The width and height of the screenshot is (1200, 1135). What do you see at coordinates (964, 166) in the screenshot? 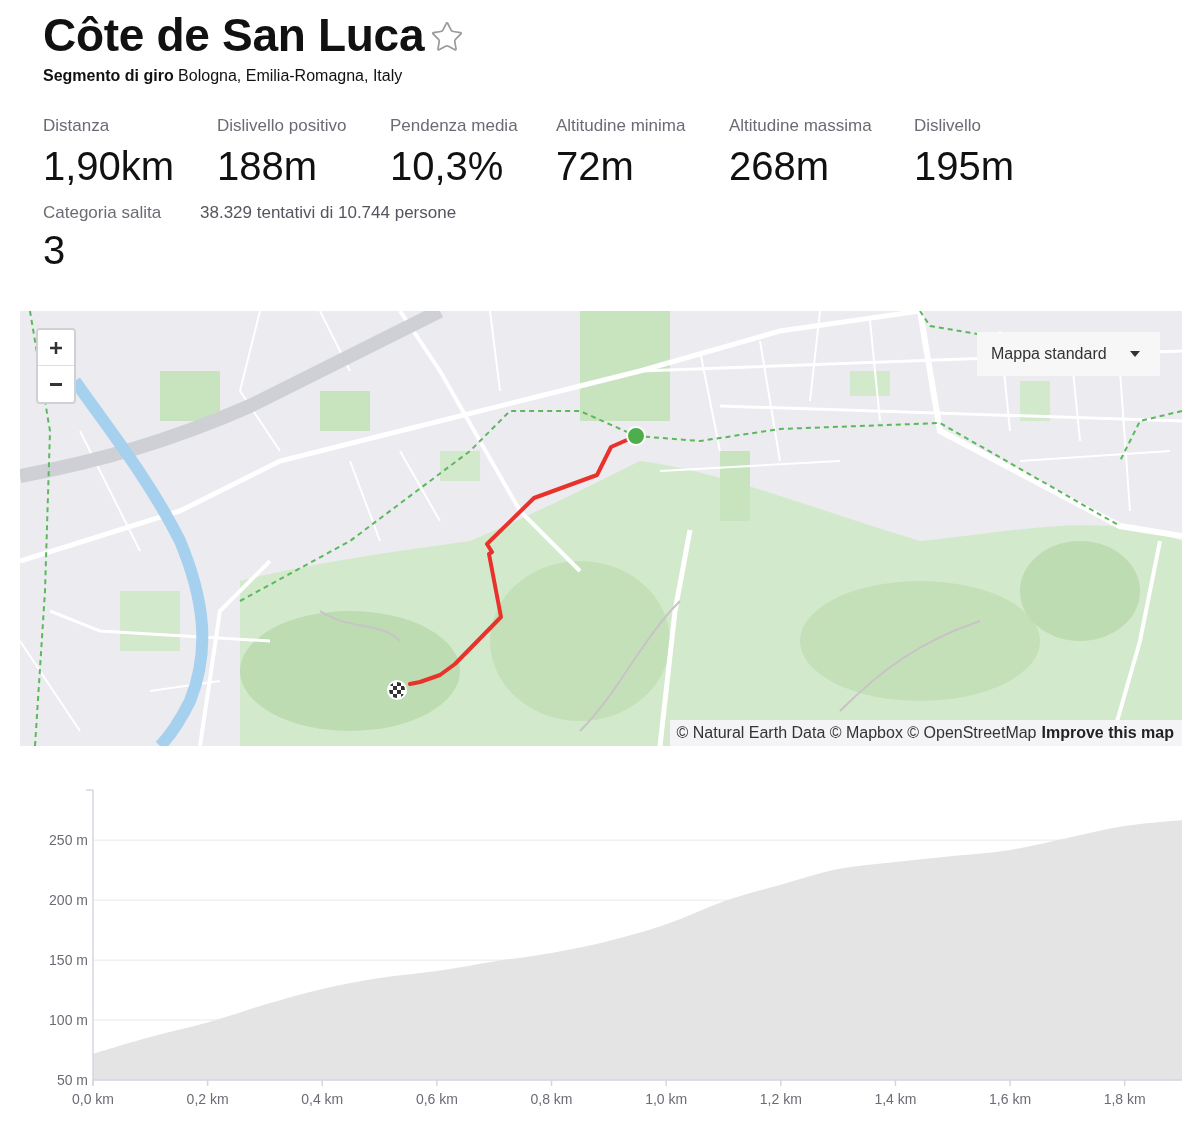
I see `stat-value: 195m` at bounding box center [964, 166].